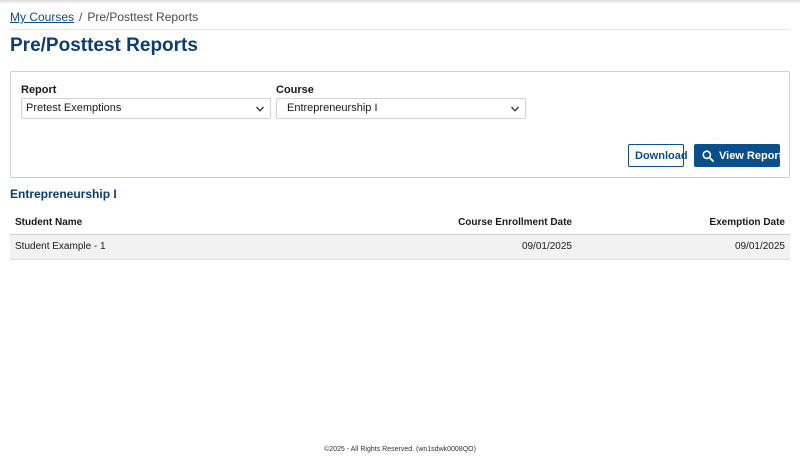 This screenshot has width=800, height=456. I want to click on report-select-value: Pretest Exemptions, so click(74, 108).